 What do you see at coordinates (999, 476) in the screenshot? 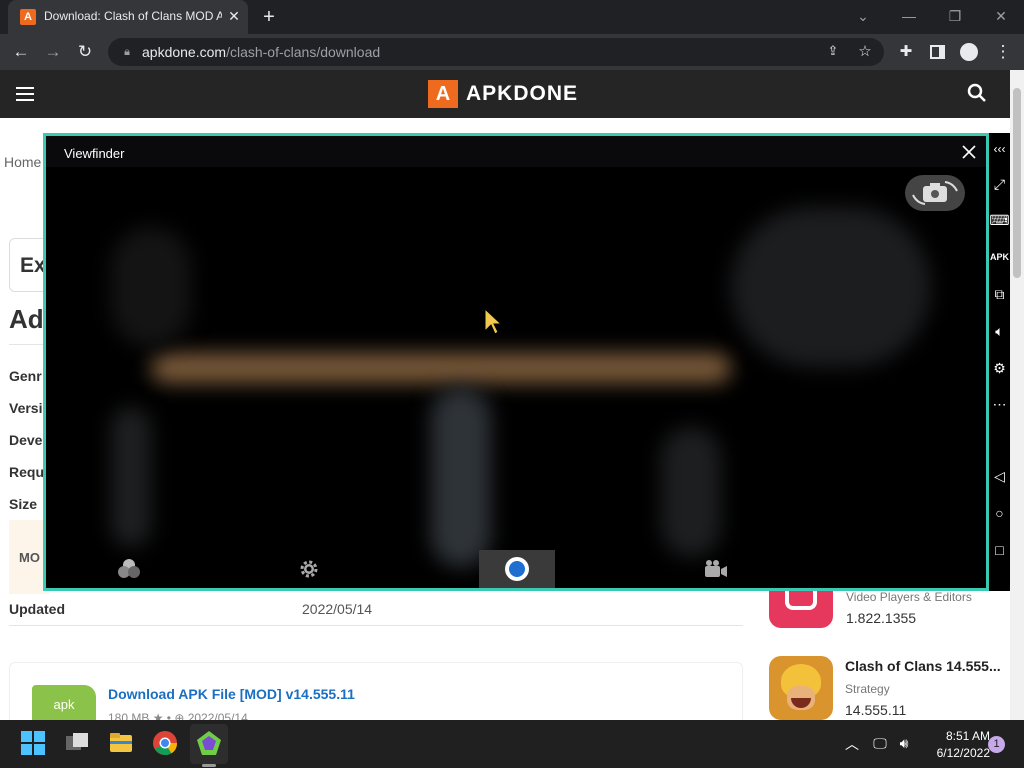
I see `back-icon: ◁` at bounding box center [999, 476].